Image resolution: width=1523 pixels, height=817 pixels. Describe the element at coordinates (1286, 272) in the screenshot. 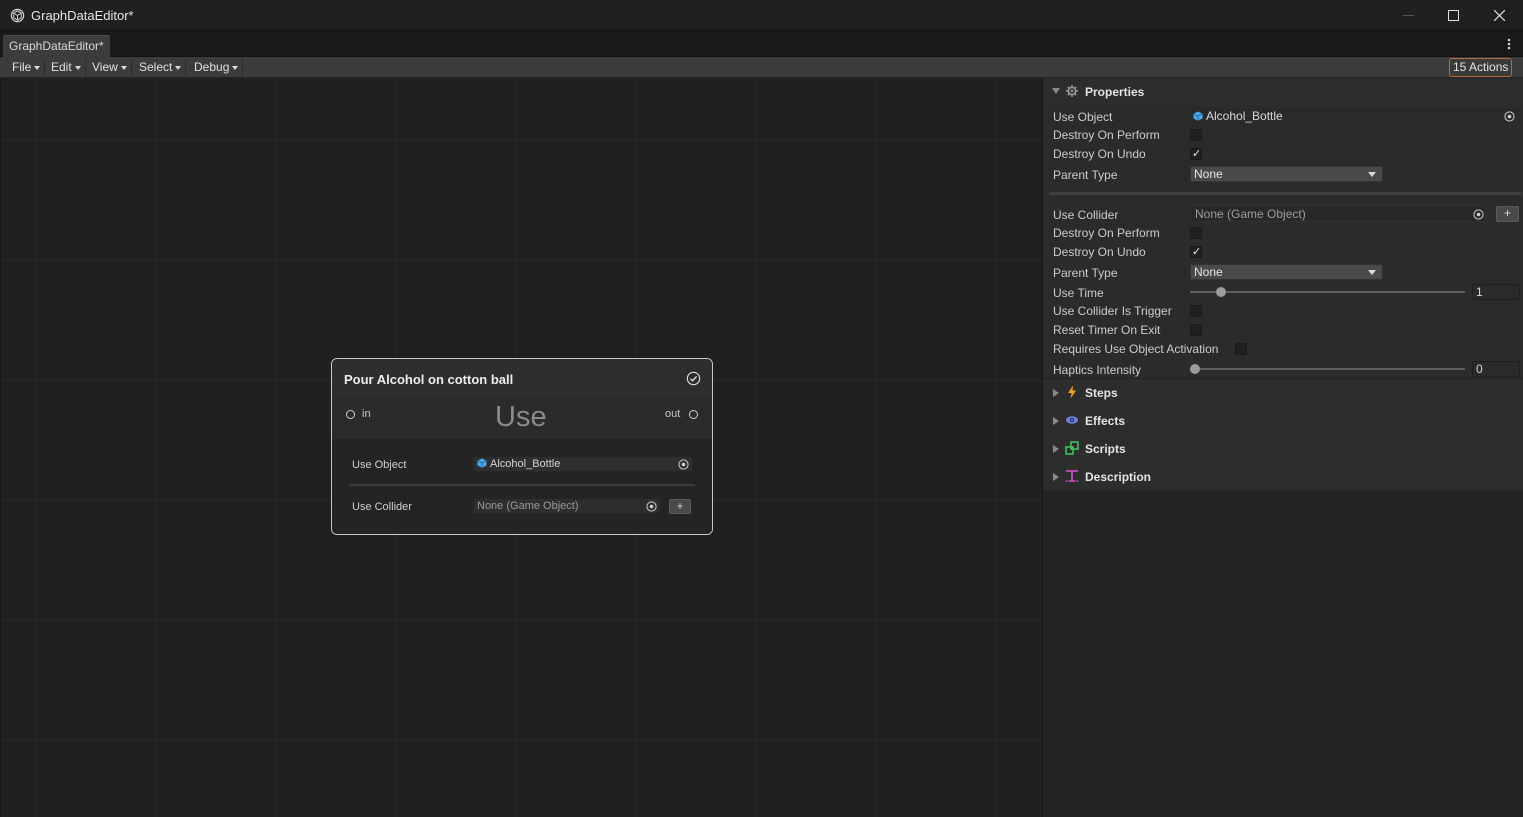

I see `parent-type-dropdown-2: None` at that location.